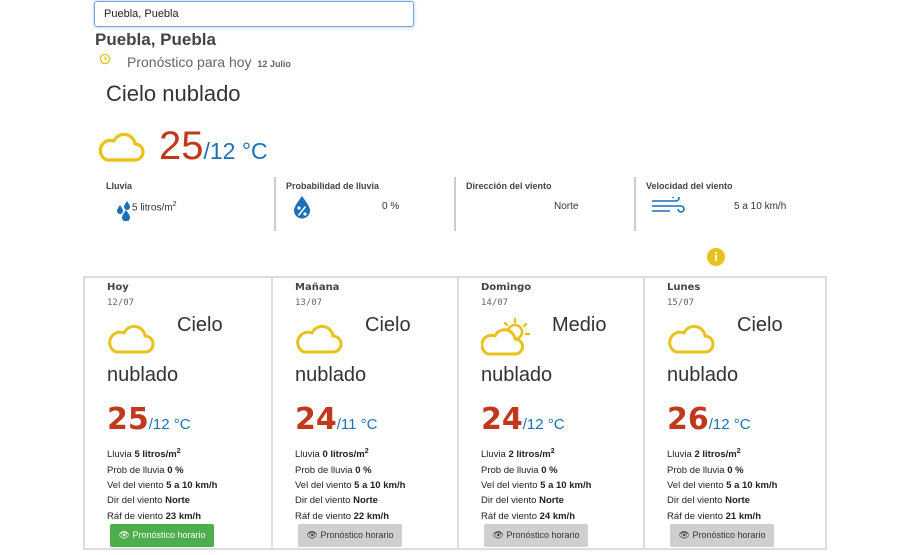 The height and width of the screenshot is (555, 900). What do you see at coordinates (128, 419) in the screenshot?
I see `day-max-temp: 25` at bounding box center [128, 419].